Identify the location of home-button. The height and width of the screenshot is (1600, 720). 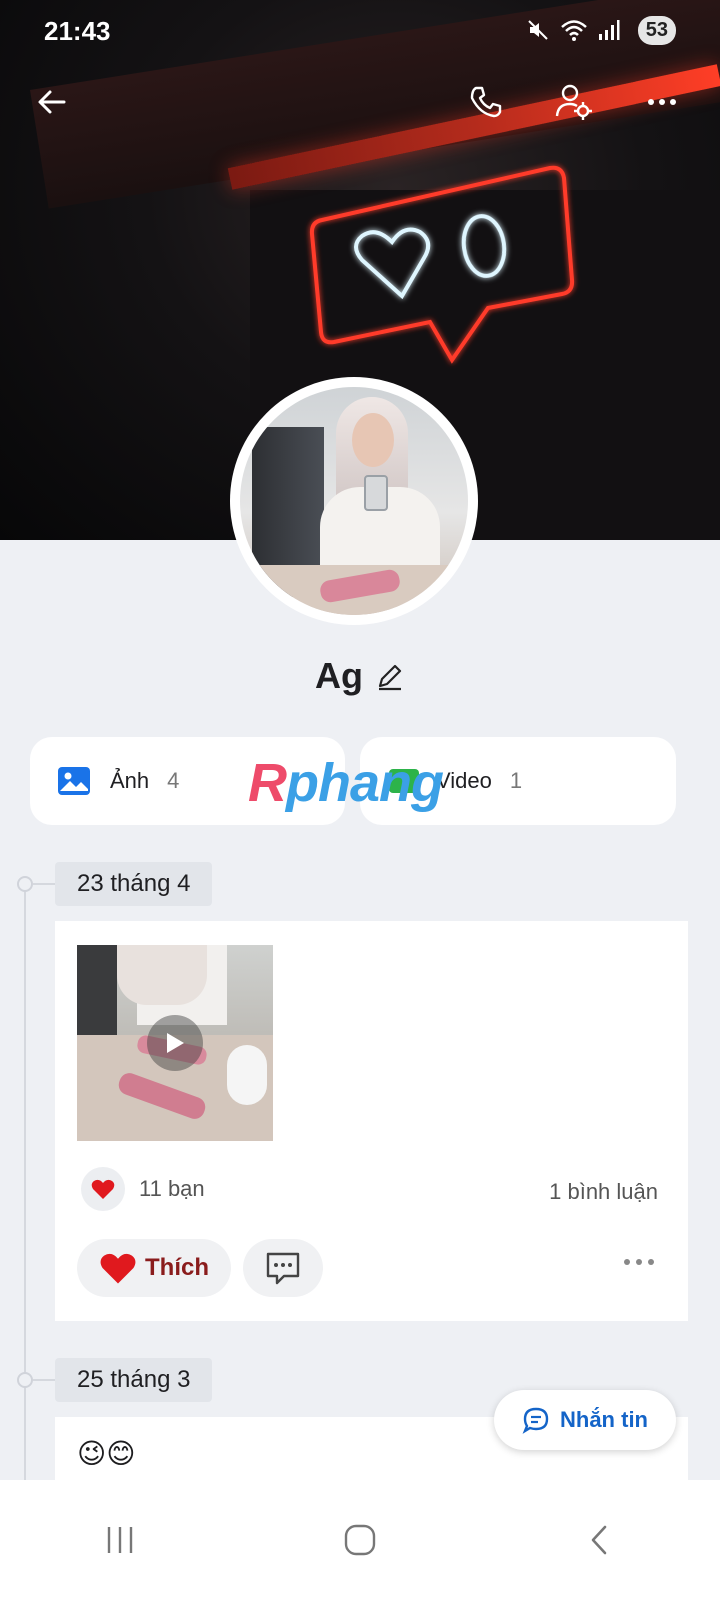
(360, 1540).